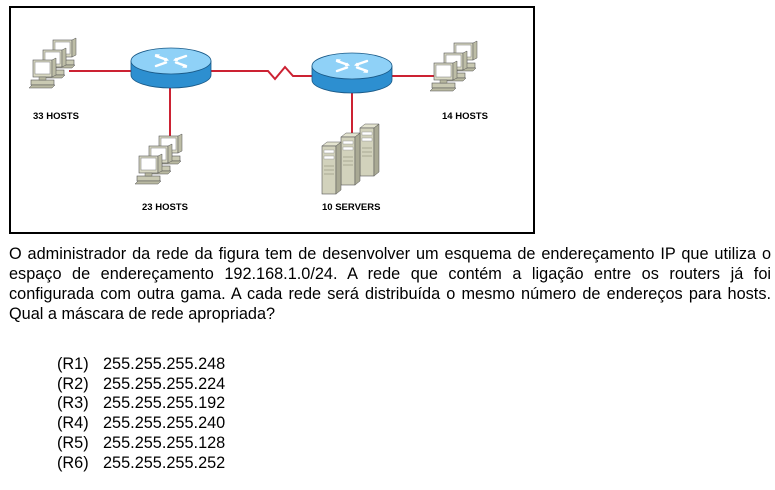 Image resolution: width=775 pixels, height=490 pixels. I want to click on answer-option: (R4) 255.255.255.240, so click(141, 424).